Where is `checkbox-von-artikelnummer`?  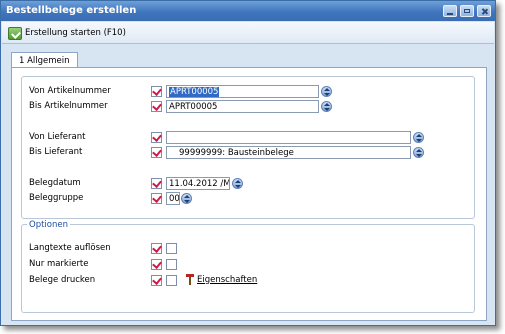
checkbox-von-artikelnummer is located at coordinates (156, 91).